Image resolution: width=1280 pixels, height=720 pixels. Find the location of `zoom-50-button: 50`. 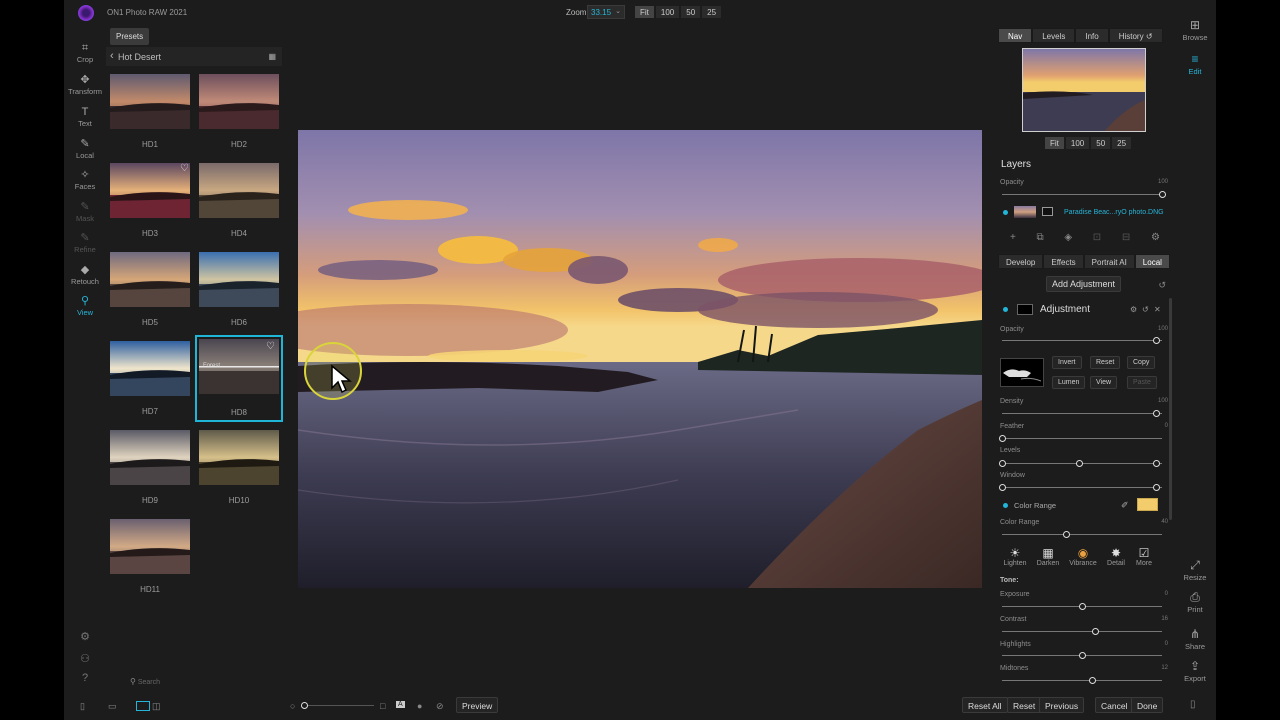

zoom-50-button: 50 is located at coordinates (691, 12).